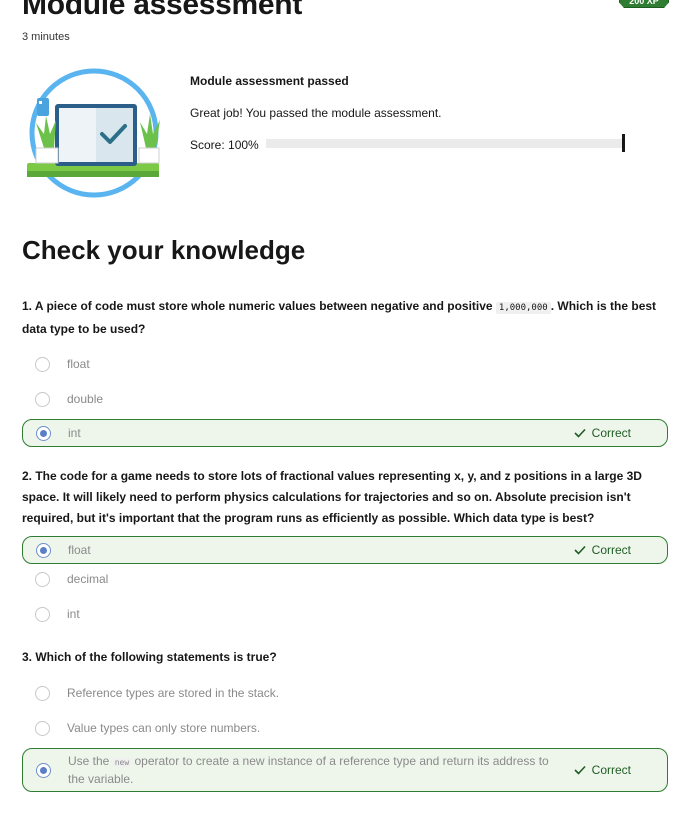 The height and width of the screenshot is (814, 694). Describe the element at coordinates (85, 399) in the screenshot. I see `option-label: double` at that location.